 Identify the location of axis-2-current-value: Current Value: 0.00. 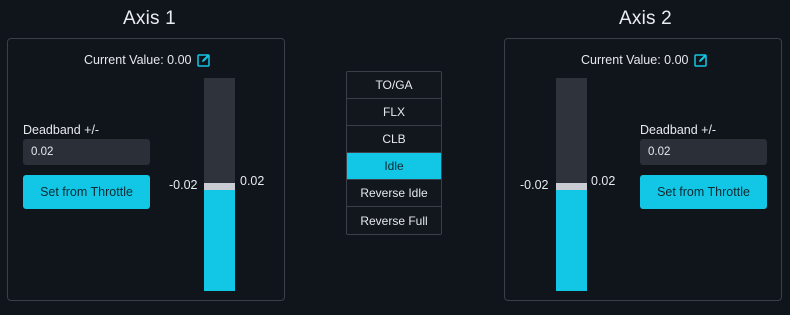
(644, 60).